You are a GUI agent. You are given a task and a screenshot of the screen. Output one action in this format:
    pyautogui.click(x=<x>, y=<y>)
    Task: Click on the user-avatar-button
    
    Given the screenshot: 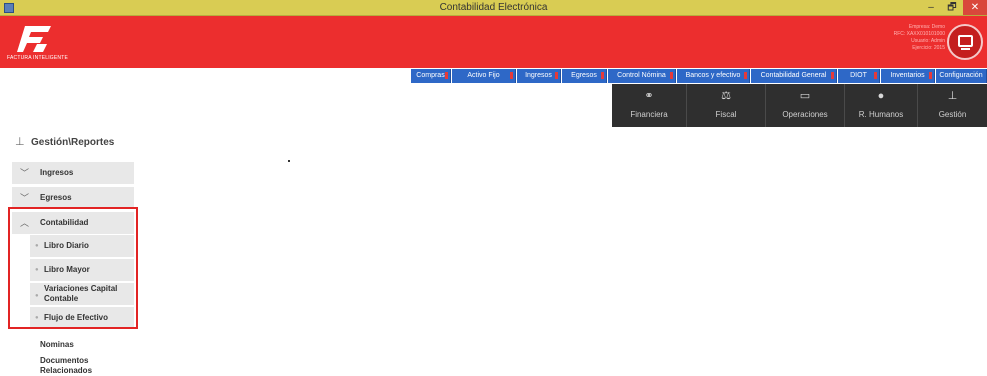 What is the action you would take?
    pyautogui.click(x=965, y=42)
    